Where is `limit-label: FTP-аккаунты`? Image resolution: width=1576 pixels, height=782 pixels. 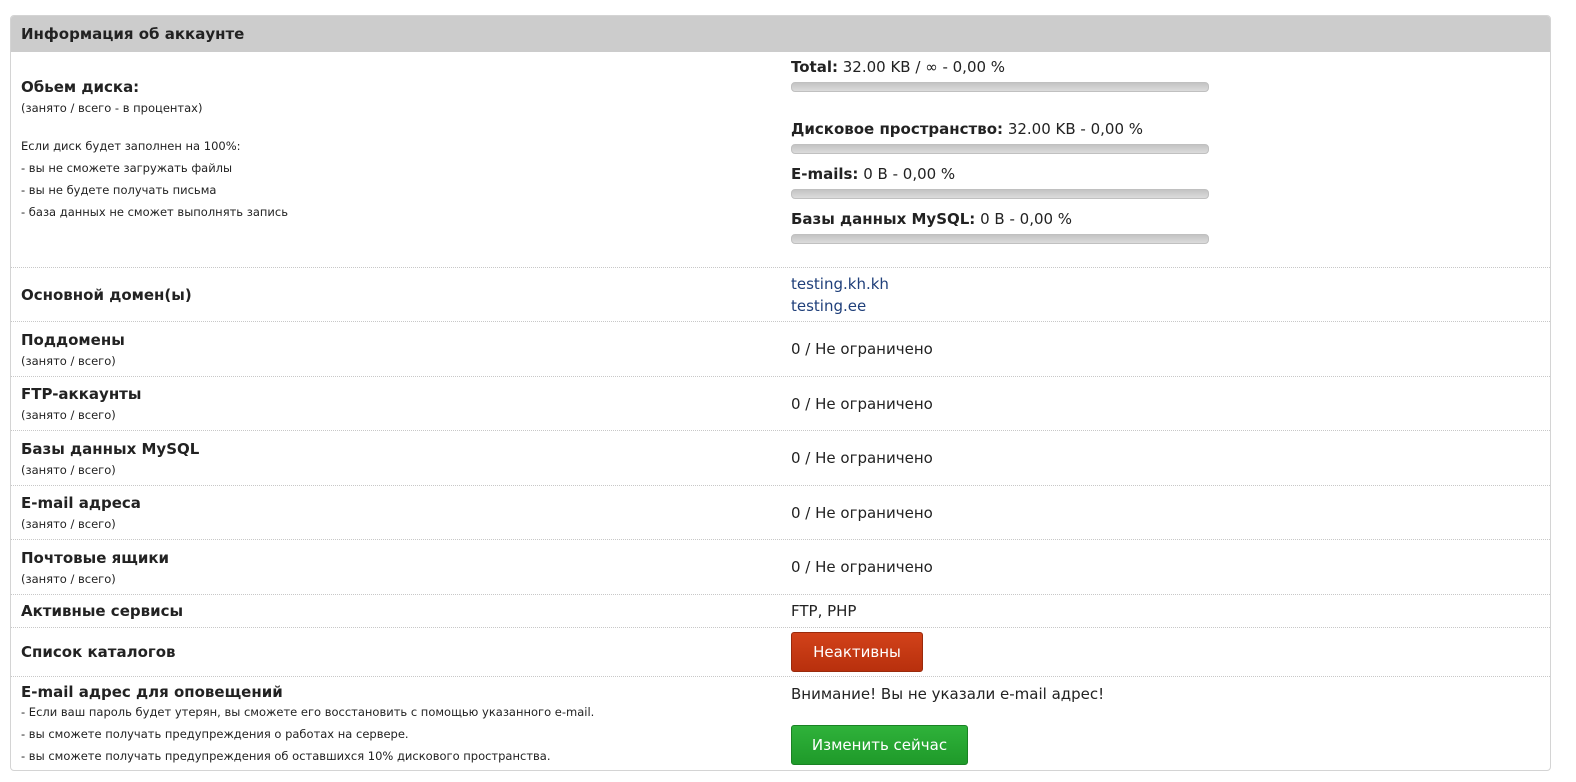 limit-label: FTP-аккаунты is located at coordinates (81, 394).